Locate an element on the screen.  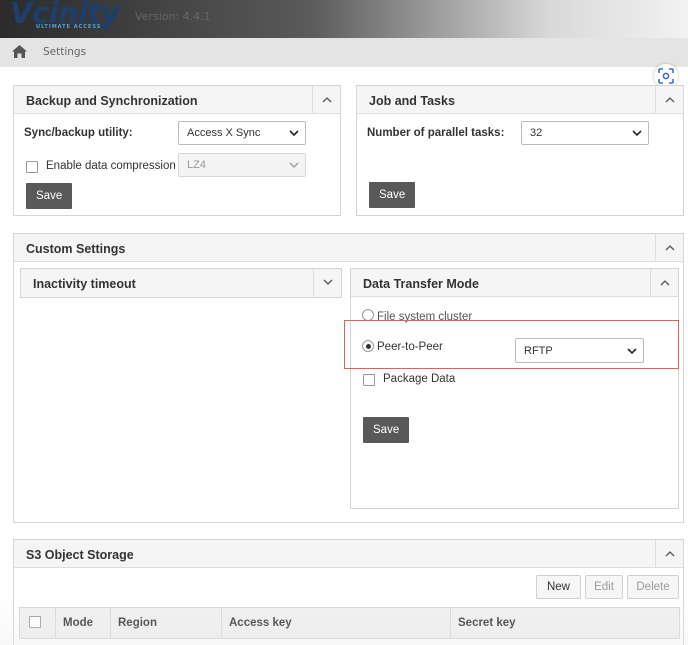
backup-sync-header: Backup and Synchronization is located at coordinates (177, 100).